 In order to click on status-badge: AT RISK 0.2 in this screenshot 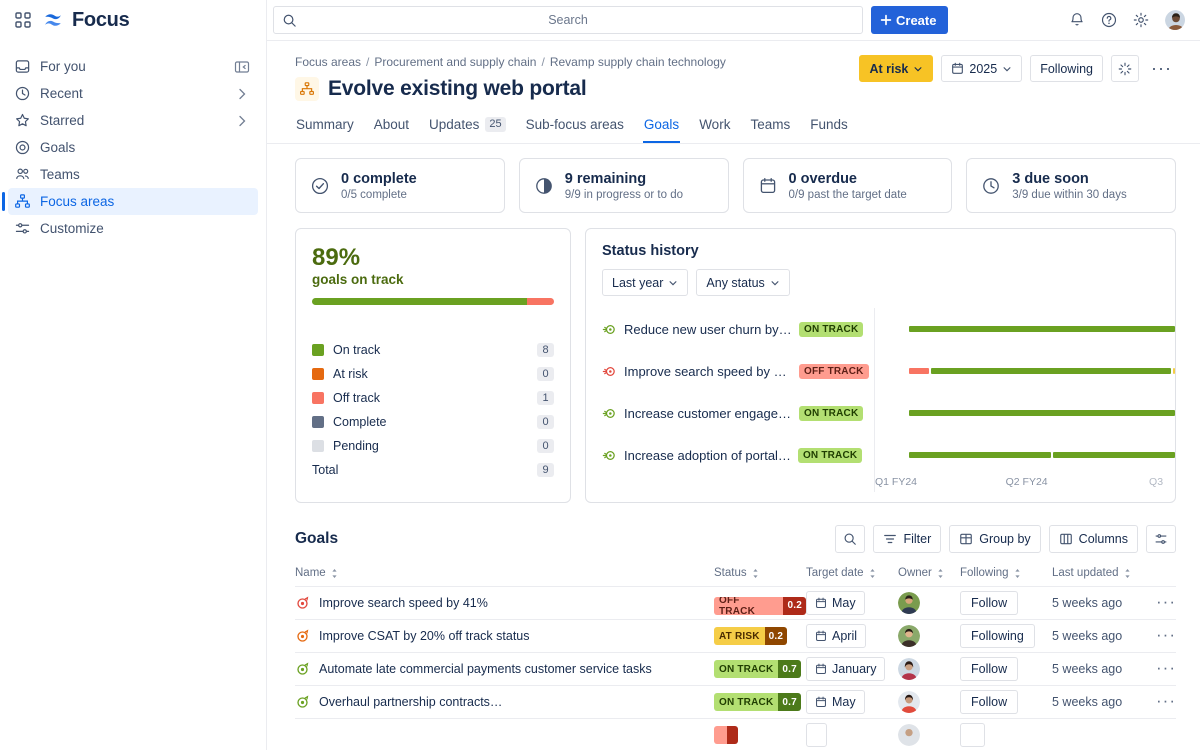, I will do `click(751, 636)`.